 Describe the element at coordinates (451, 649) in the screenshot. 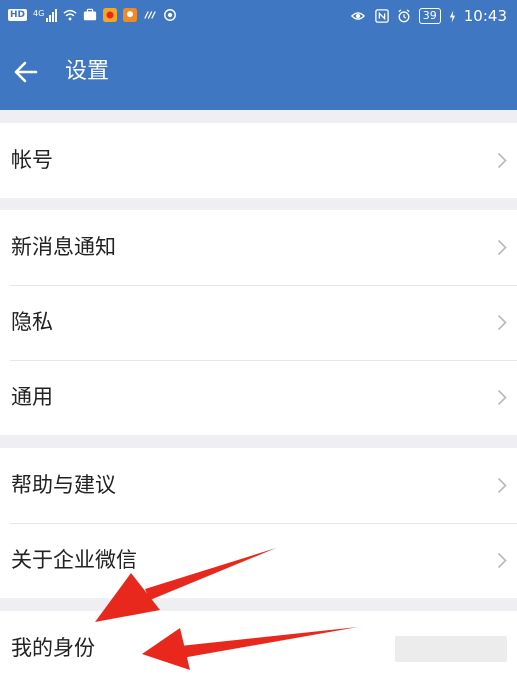

I see `watermark` at that location.